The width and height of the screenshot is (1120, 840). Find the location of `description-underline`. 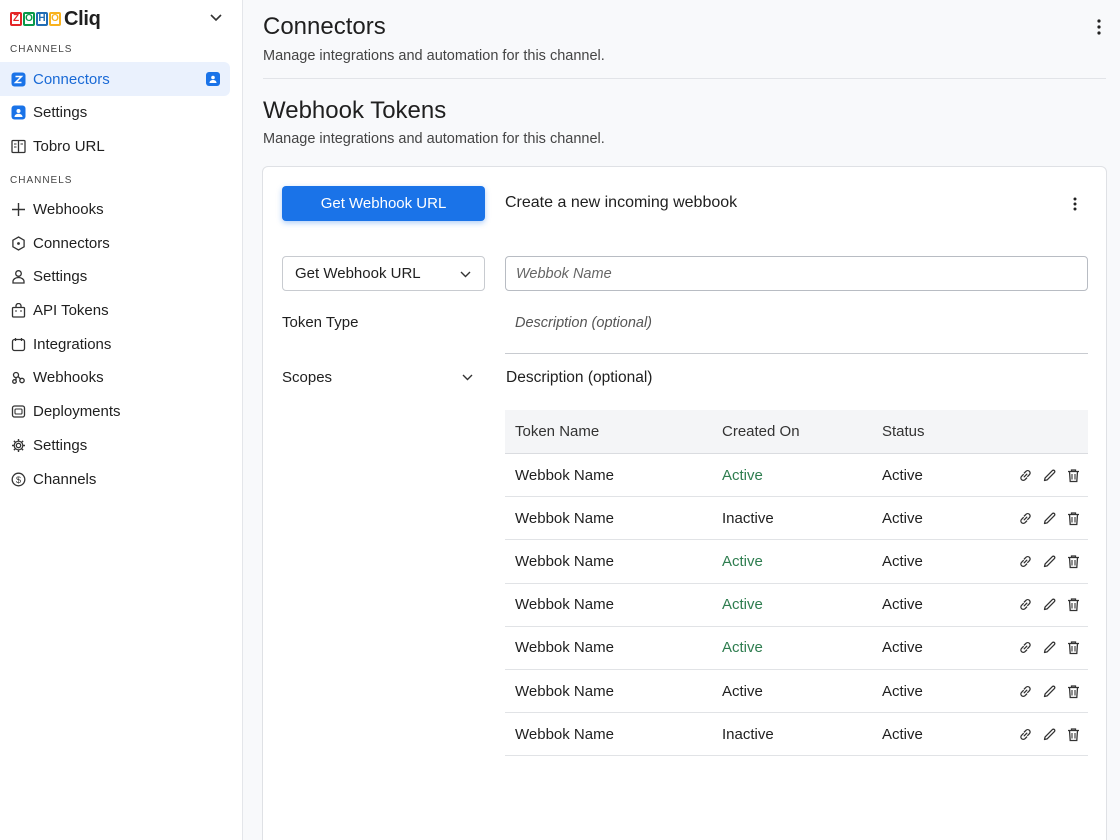

description-underline is located at coordinates (796, 353).